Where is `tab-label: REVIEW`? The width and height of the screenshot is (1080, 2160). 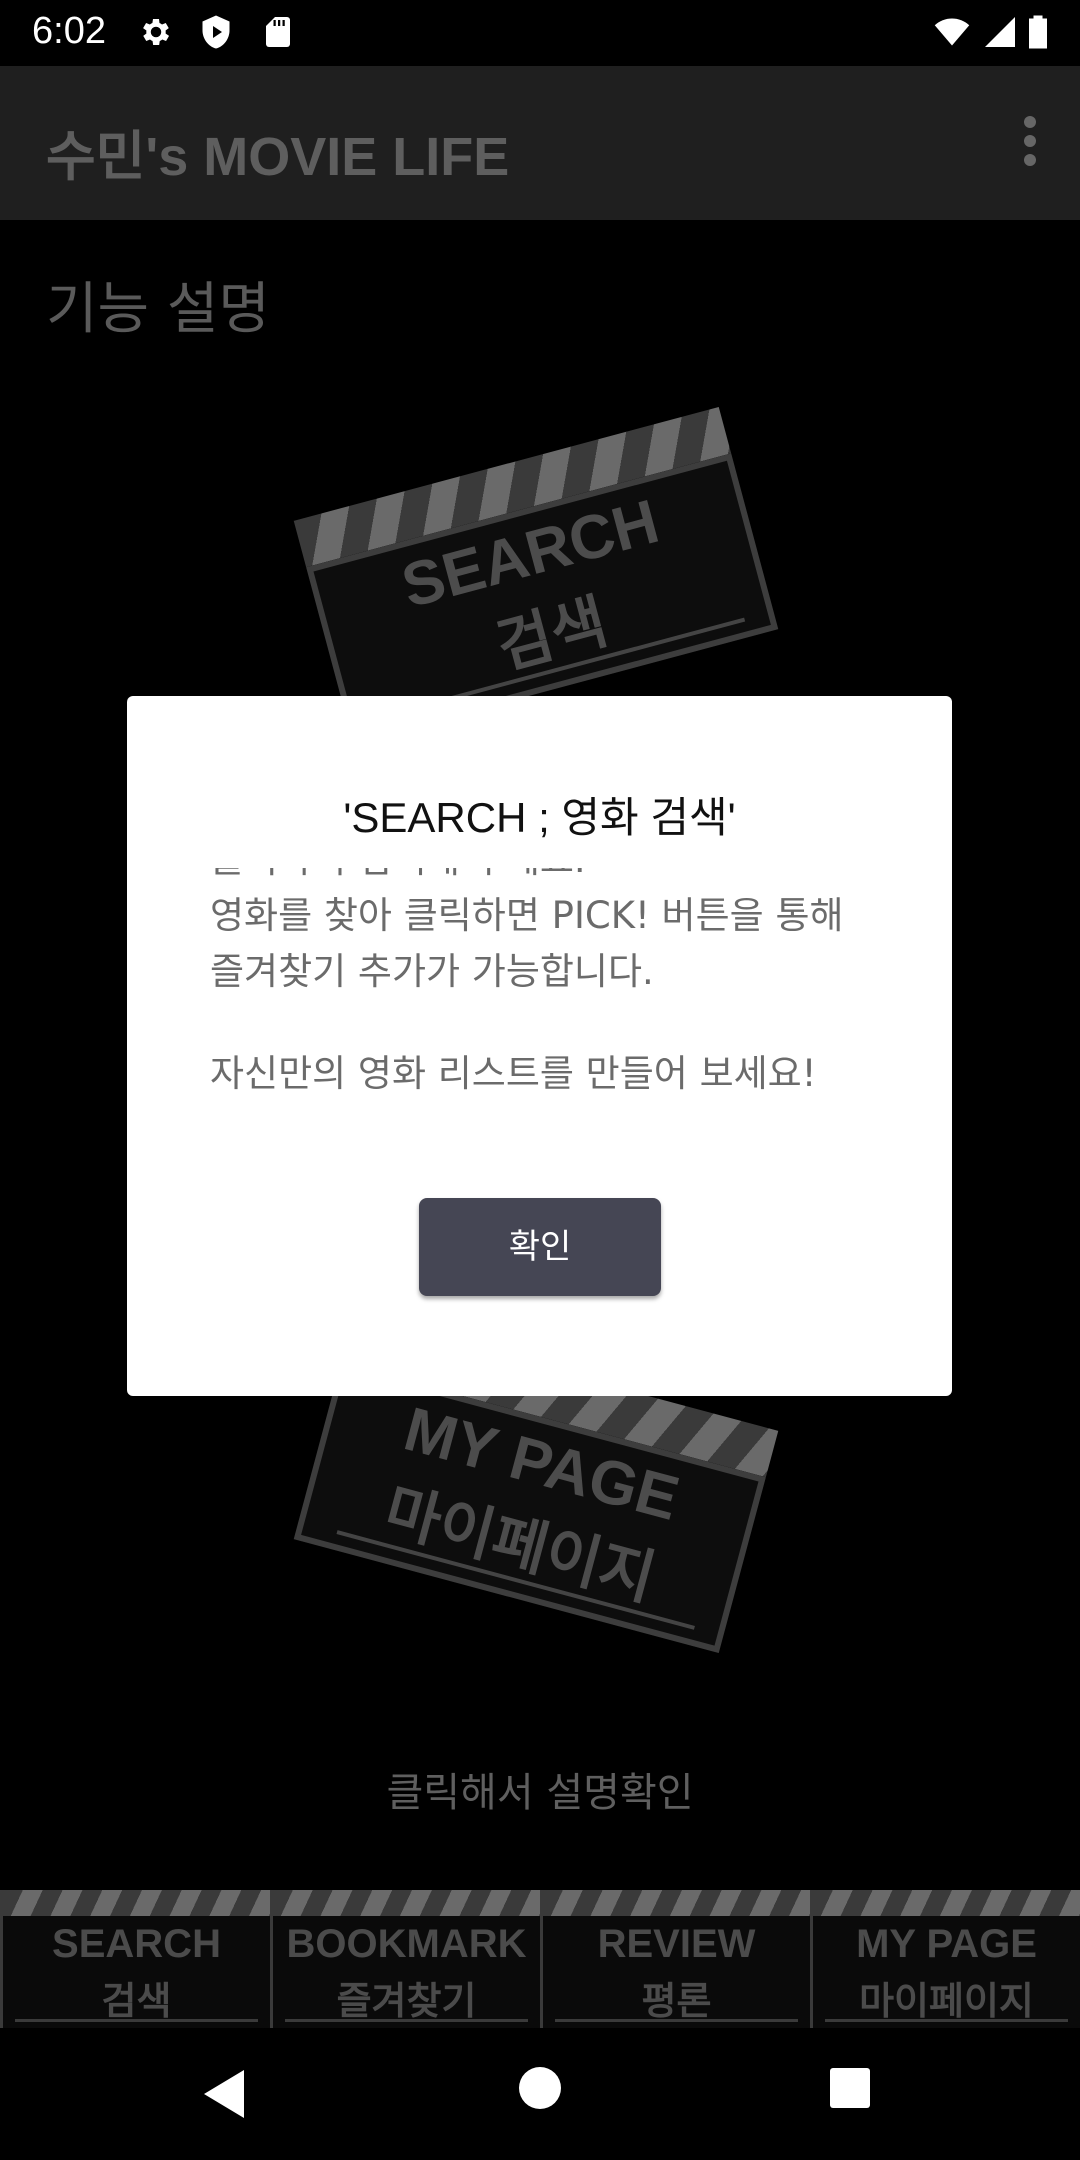
tab-label: REVIEW is located at coordinates (676, 1944).